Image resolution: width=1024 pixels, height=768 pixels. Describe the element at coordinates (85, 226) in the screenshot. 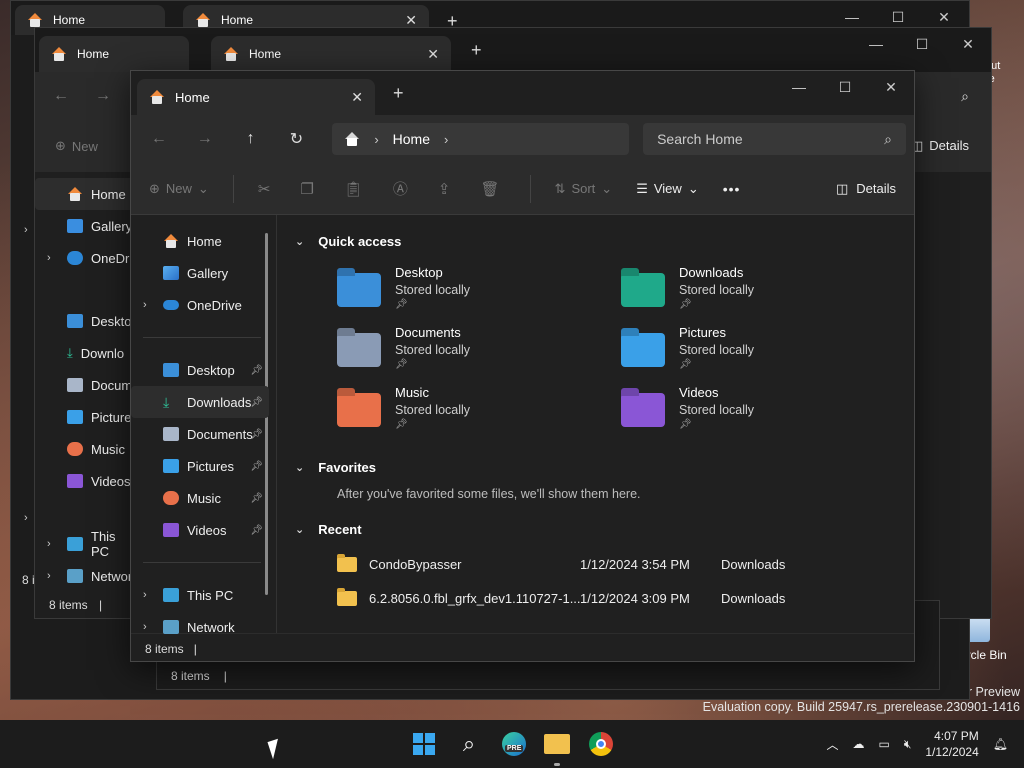

I see `bg-sidebar-item-gallery: Gallery` at that location.